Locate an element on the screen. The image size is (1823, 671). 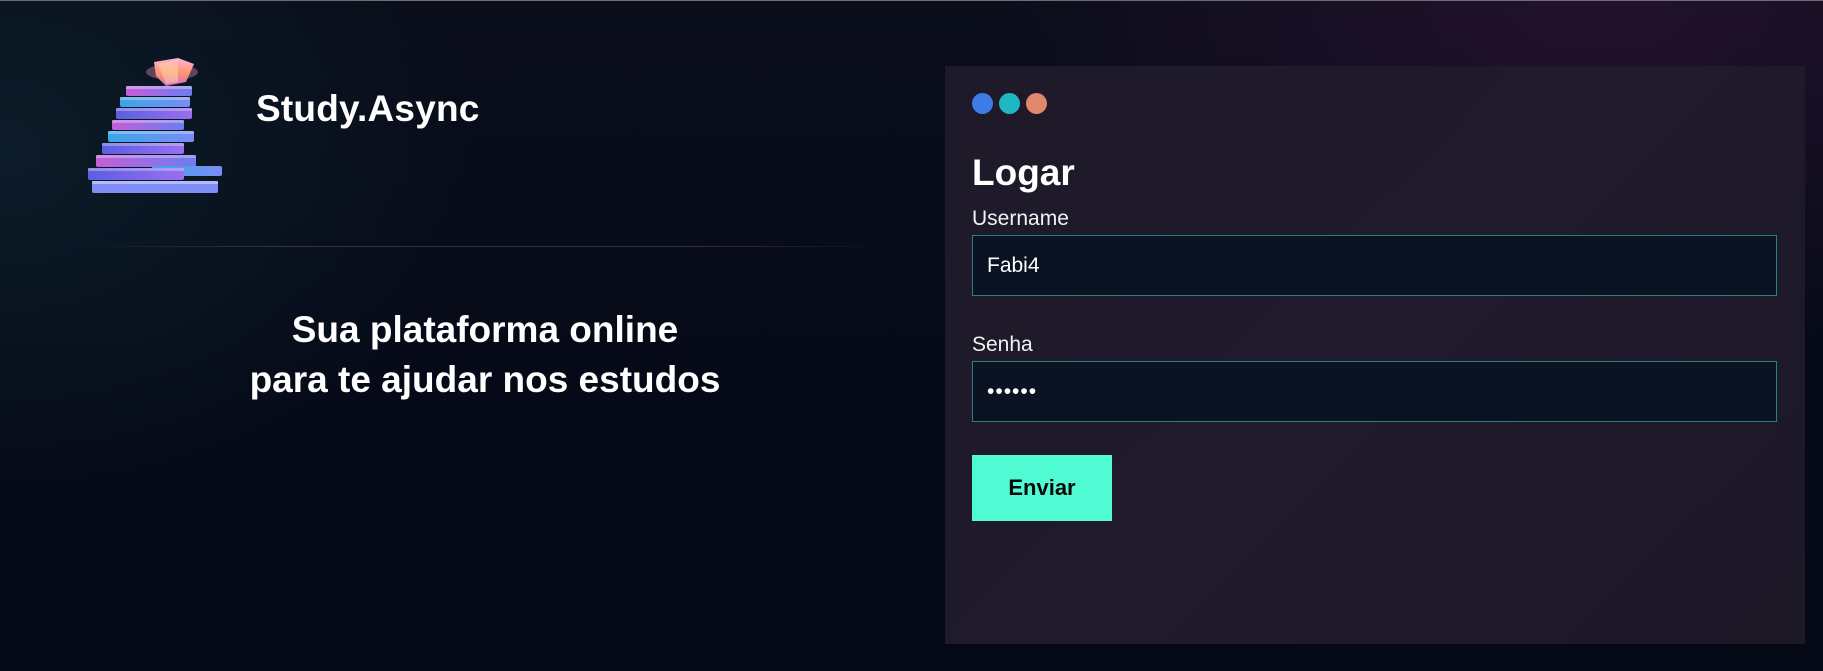
window-dots is located at coordinates (1009, 104).